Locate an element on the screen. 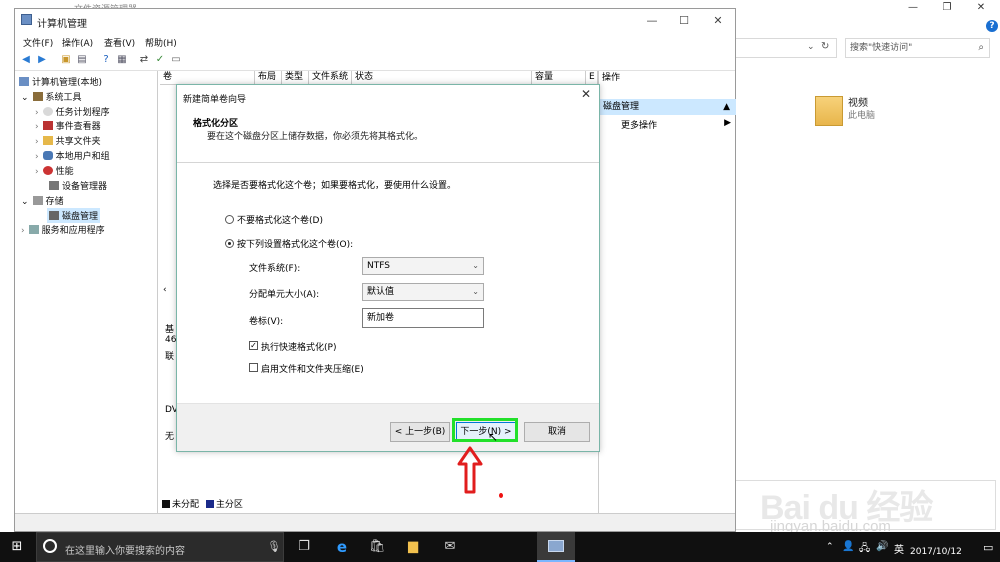  wizard-footer: < 上一步(B) 下一步(N) > 取消 is located at coordinates (388, 427).